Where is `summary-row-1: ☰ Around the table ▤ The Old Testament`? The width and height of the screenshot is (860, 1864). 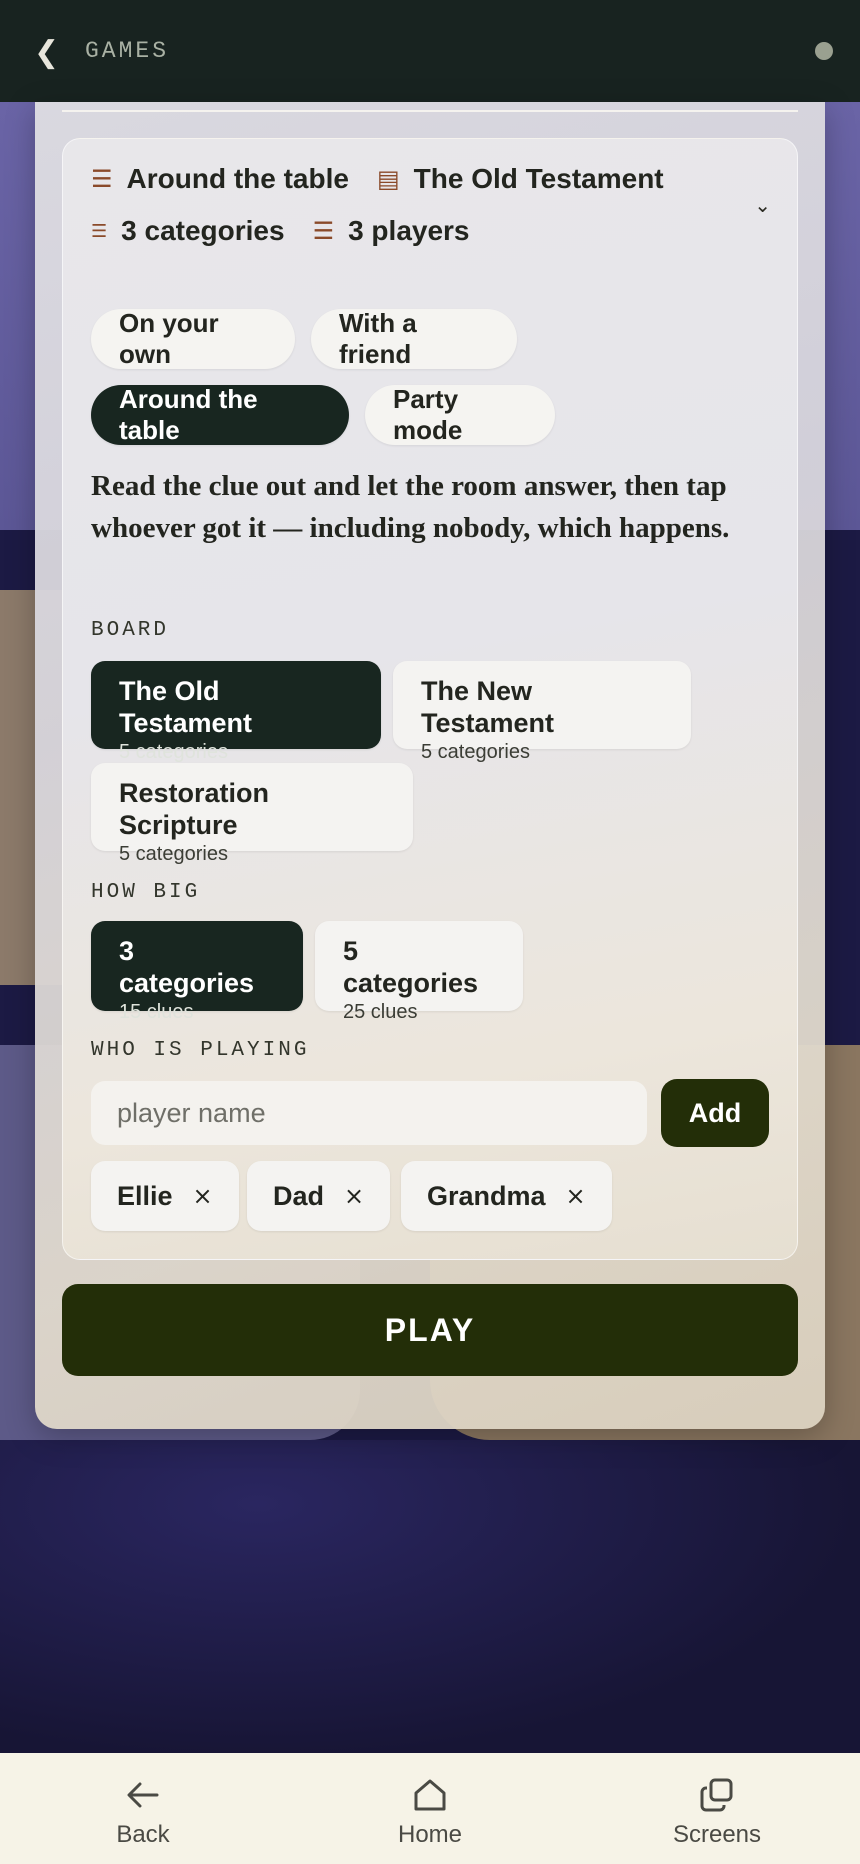
summary-row-1: ☰ Around the table ▤ The Old Testament is located at coordinates (377, 179).